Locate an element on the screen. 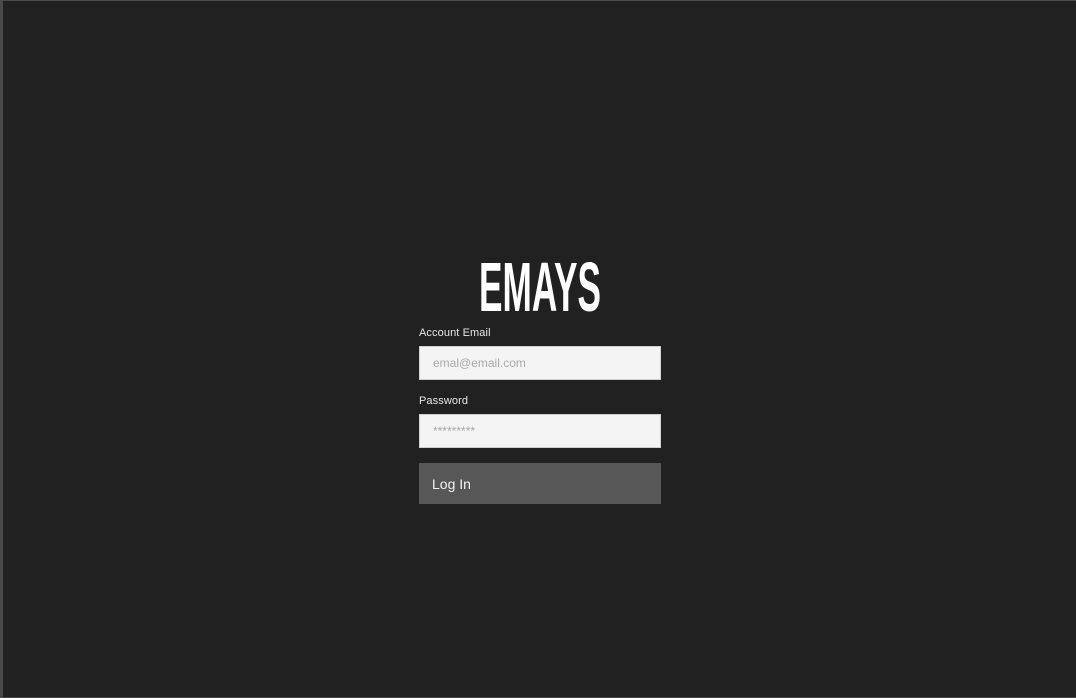 Image resolution: width=1076 pixels, height=698 pixels. login-form: EMAYS Account Email Password Log In is located at coordinates (540, 376).